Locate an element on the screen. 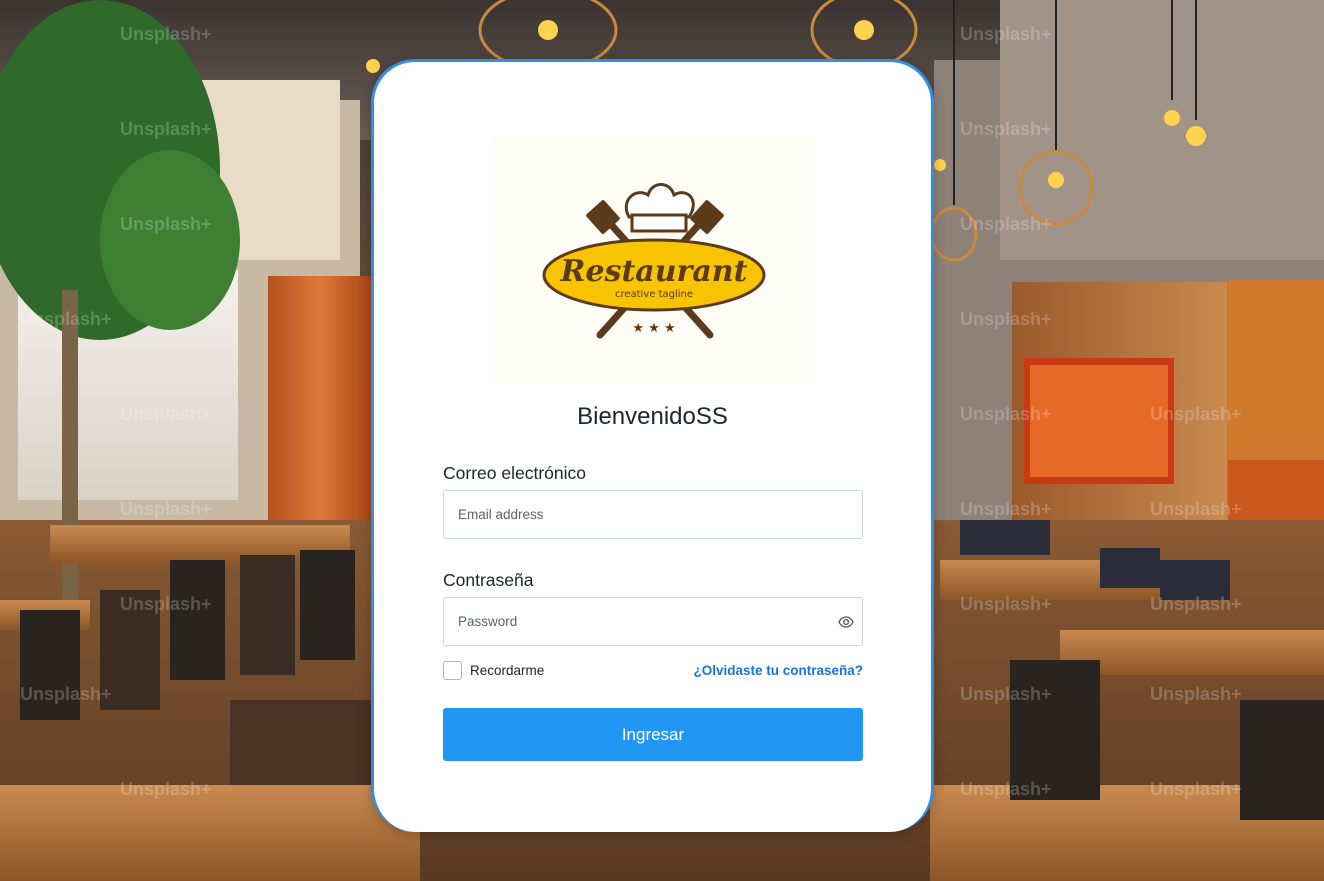 This screenshot has height=881, width=1324. password-field is located at coordinates (653, 621).